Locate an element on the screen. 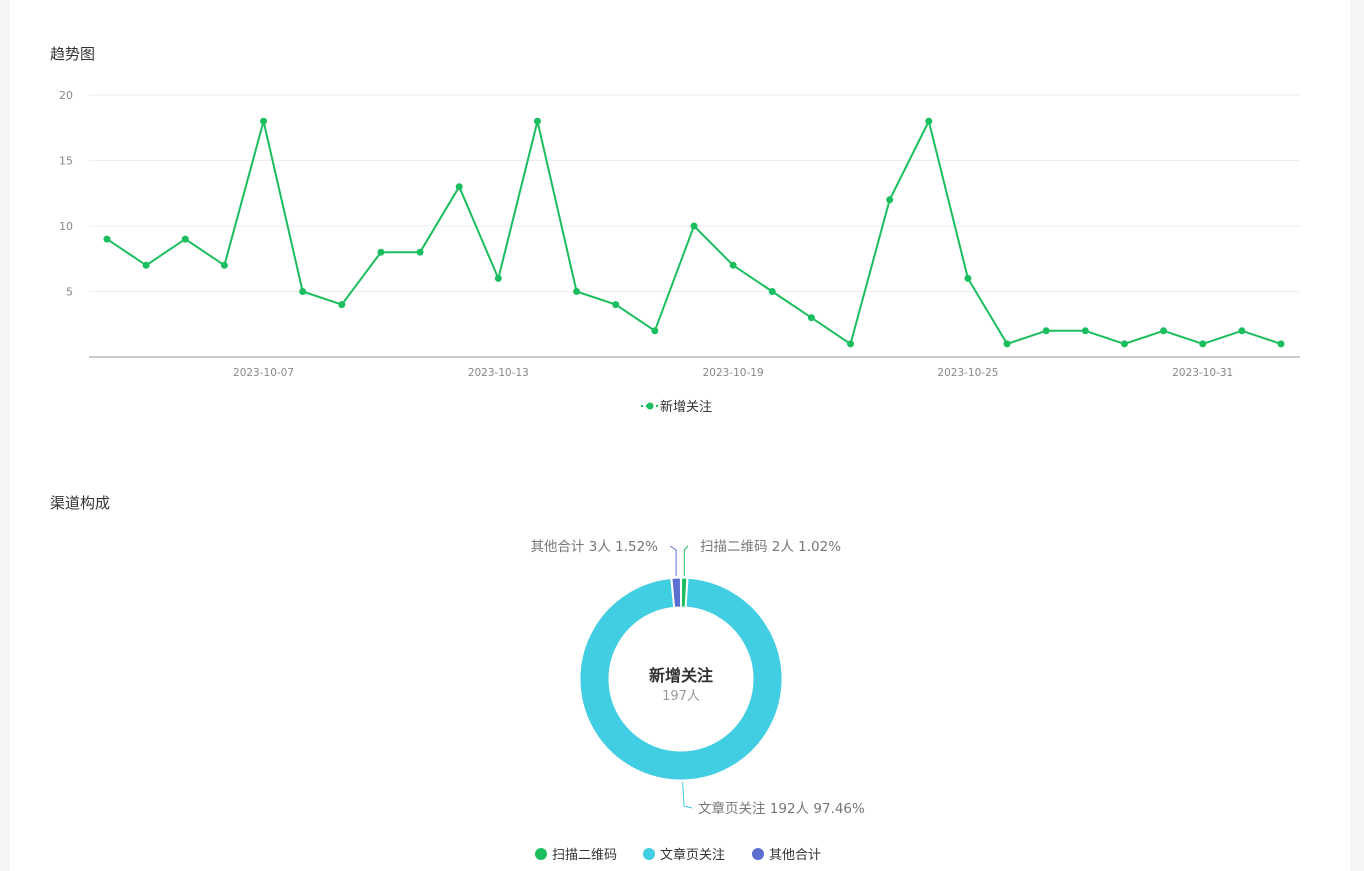 The width and height of the screenshot is (1364, 871). y-tick-label: 15 is located at coordinates (66, 161).